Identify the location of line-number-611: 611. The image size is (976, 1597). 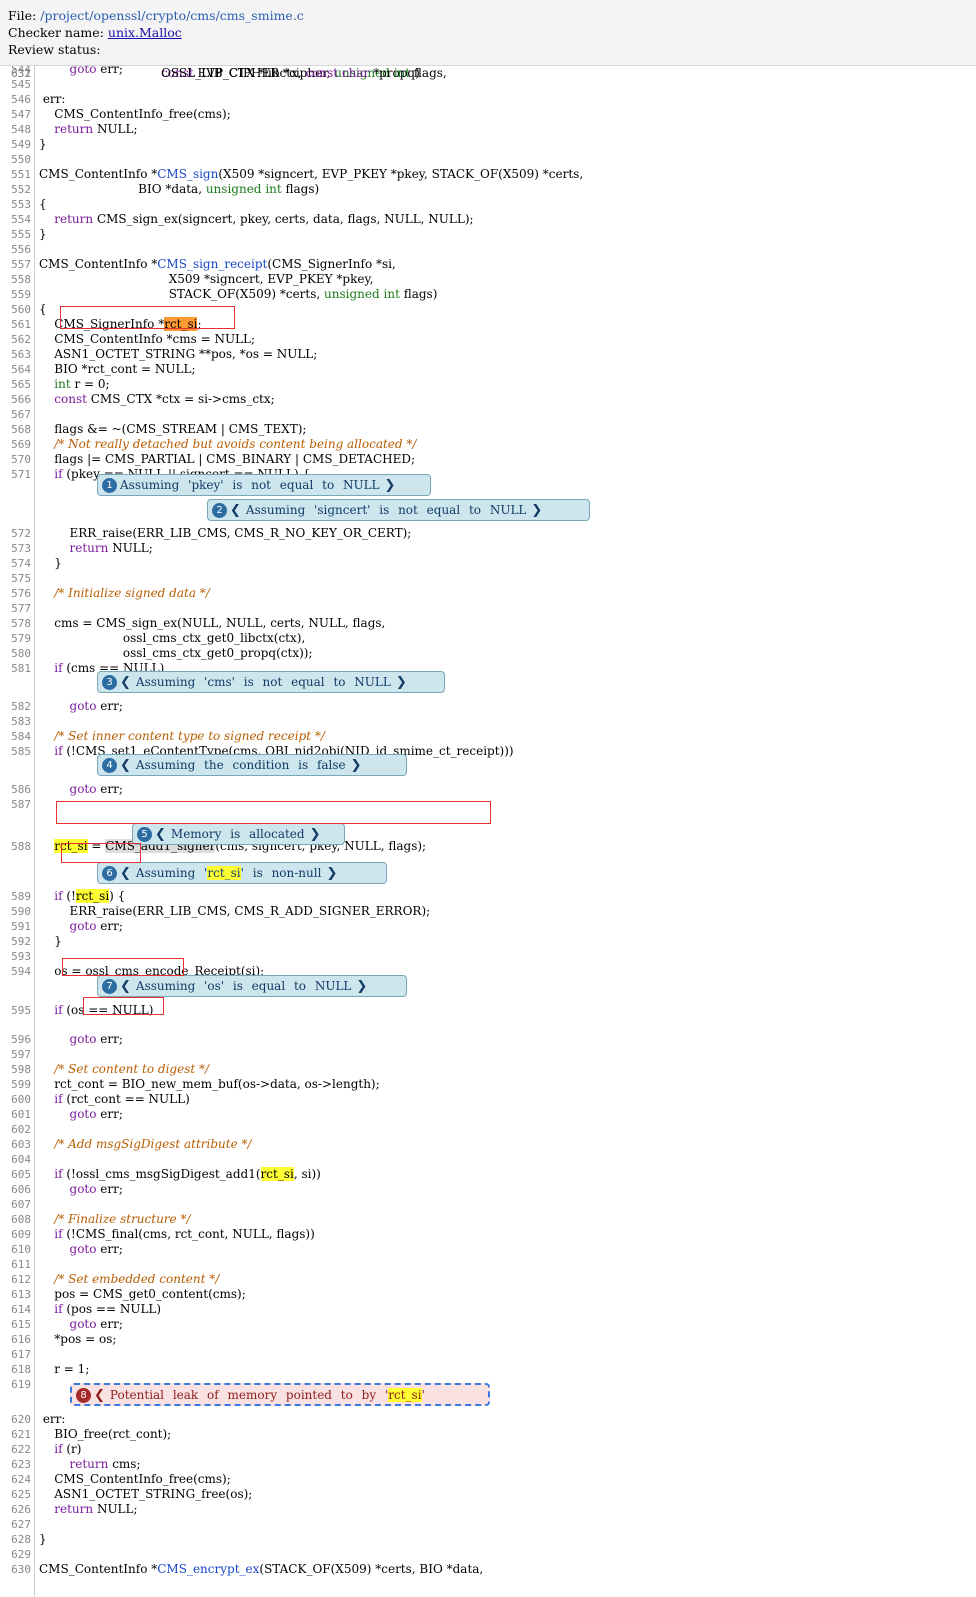
(21, 1264).